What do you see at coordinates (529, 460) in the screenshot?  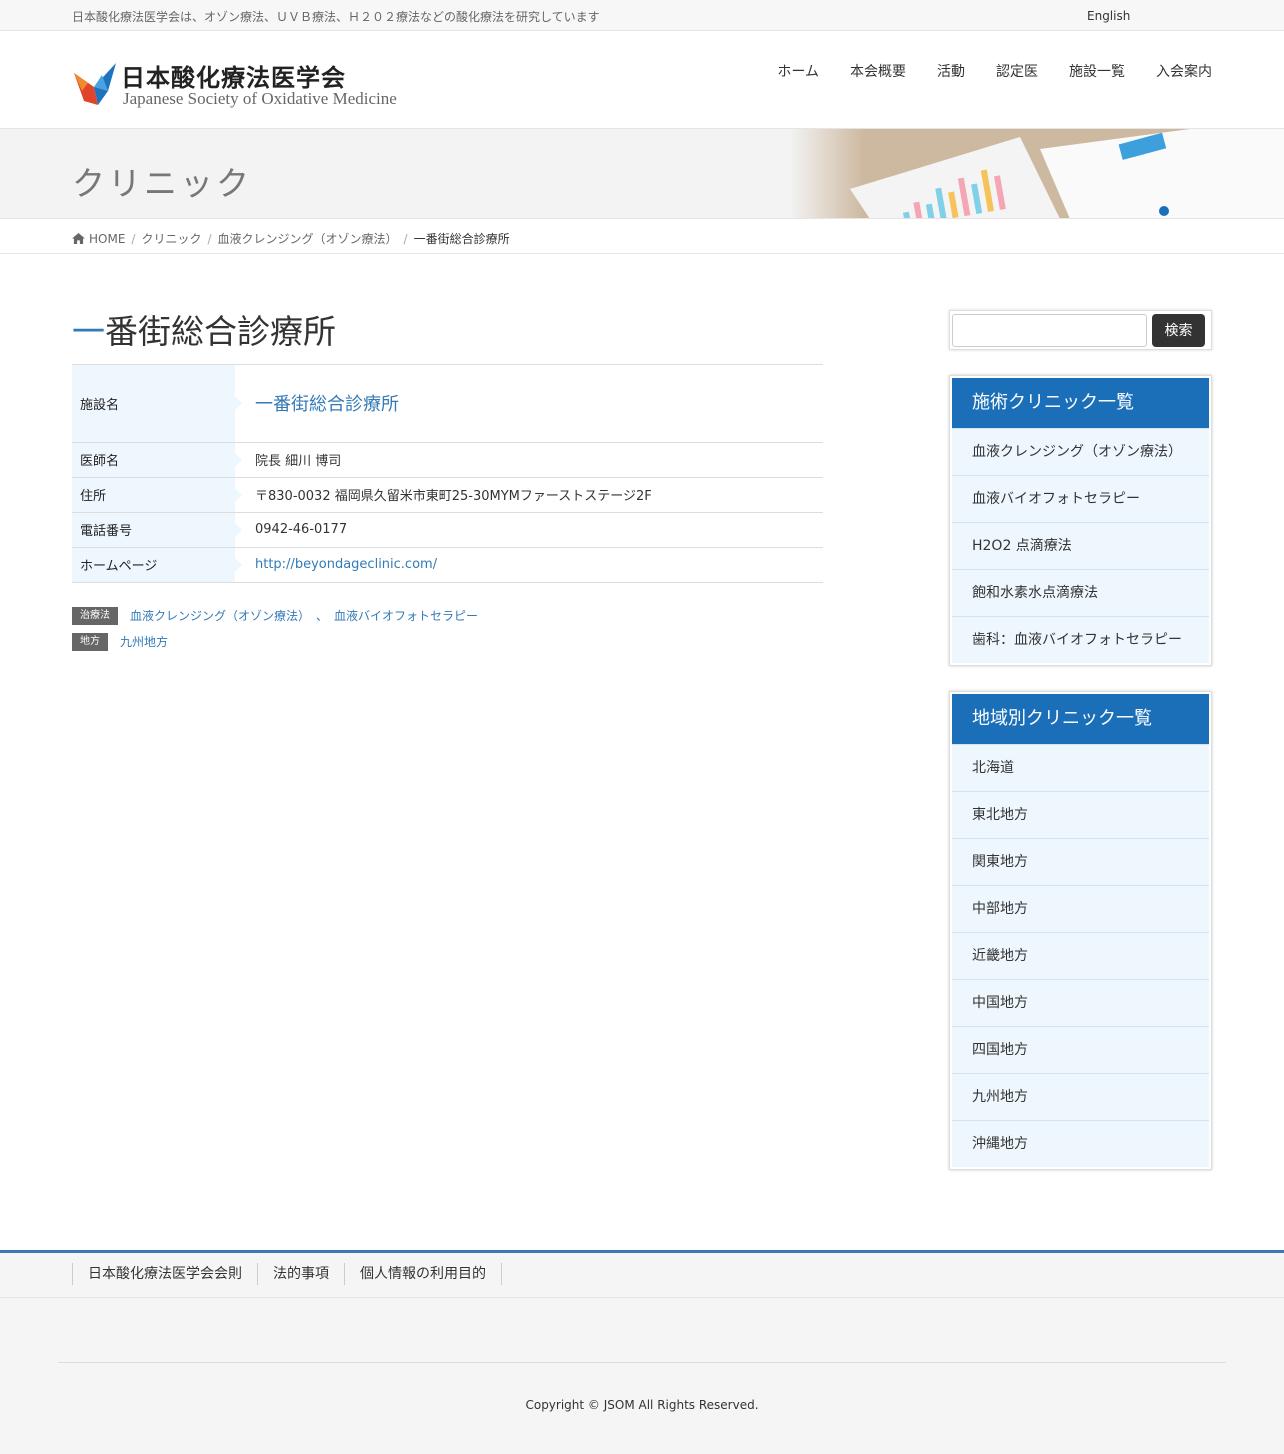 I see `doctor-name-value: 院長 細川 博司` at bounding box center [529, 460].